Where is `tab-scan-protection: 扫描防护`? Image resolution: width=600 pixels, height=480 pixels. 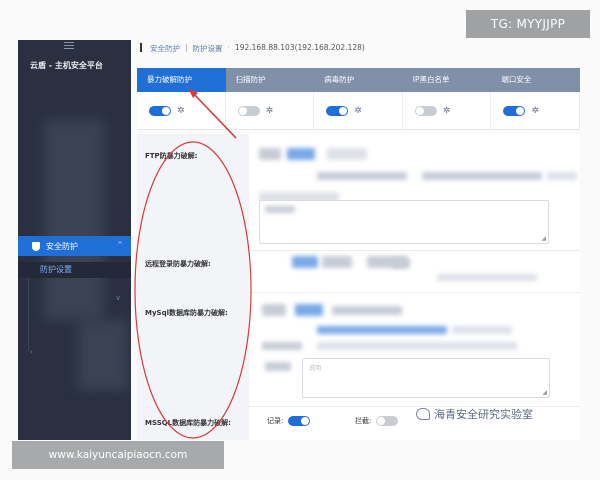
tab-scan-protection: 扫描防护 is located at coordinates (270, 80).